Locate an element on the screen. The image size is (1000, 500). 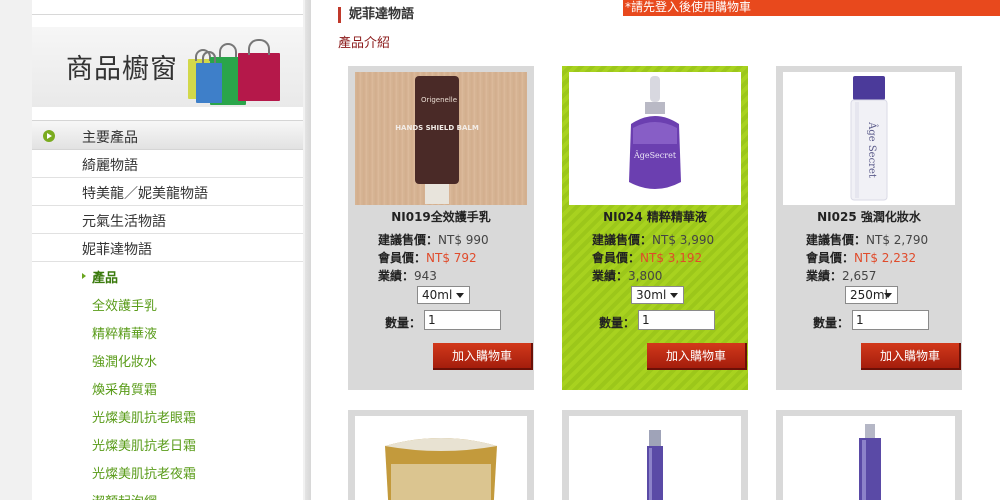
size-value: 30ml is located at coordinates (651, 295).